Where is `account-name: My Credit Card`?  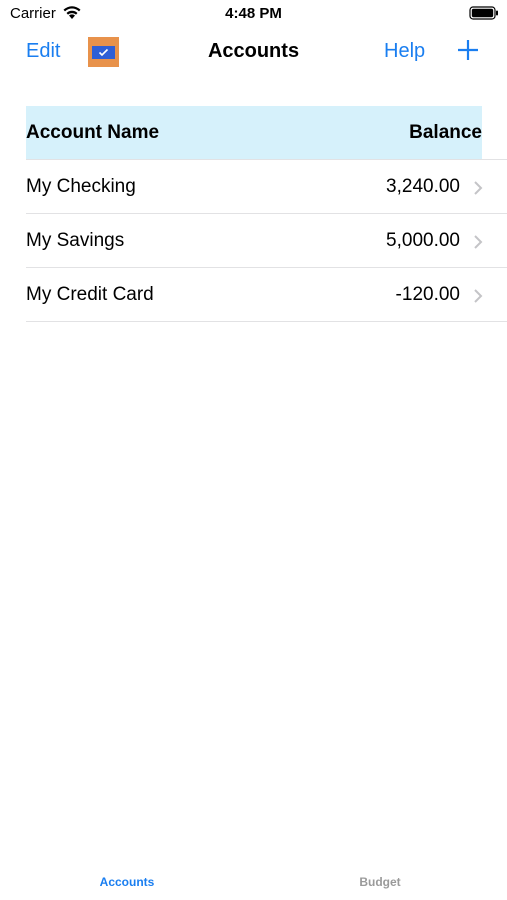
account-name: My Credit Card is located at coordinates (90, 294).